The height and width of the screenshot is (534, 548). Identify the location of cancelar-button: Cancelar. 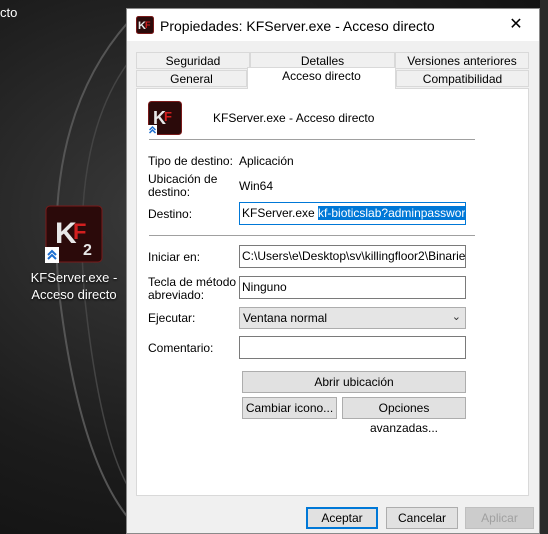
(422, 518).